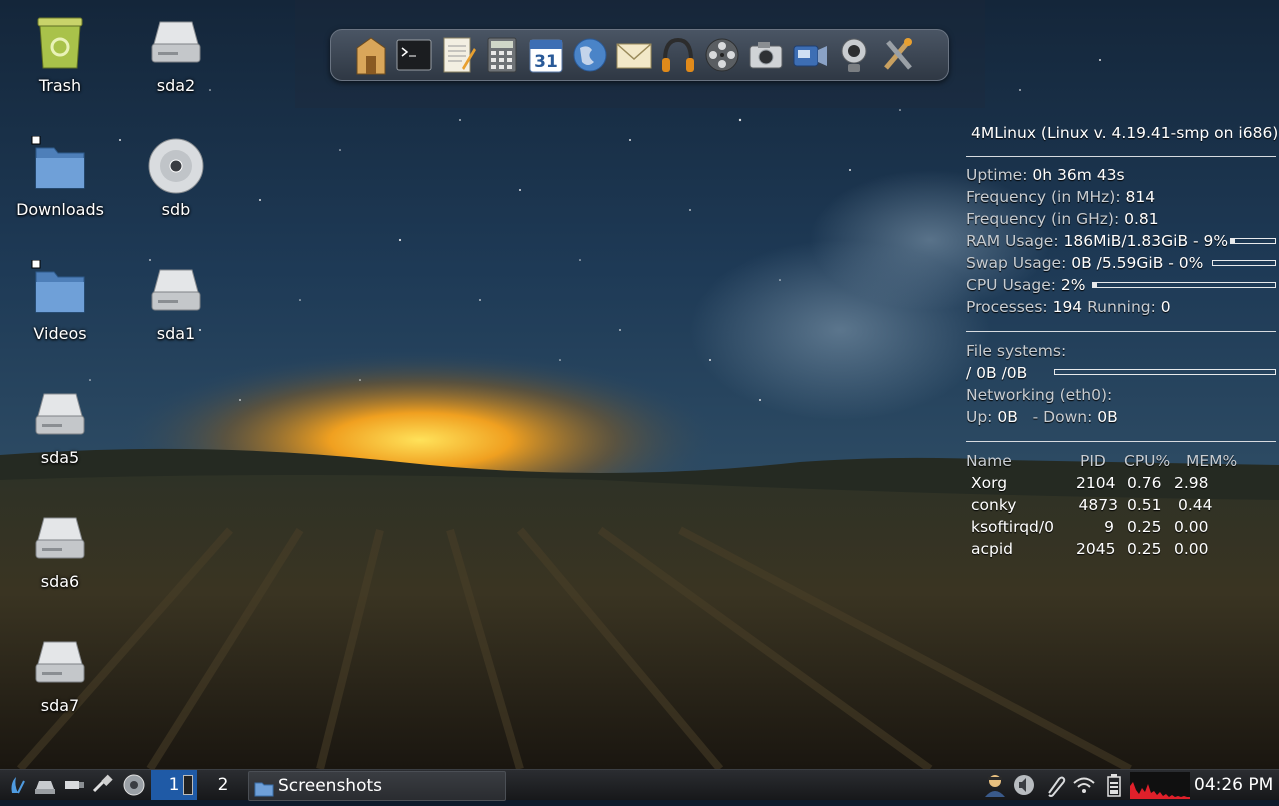  What do you see at coordinates (1007, 417) in the screenshot?
I see `up-value: 0B` at bounding box center [1007, 417].